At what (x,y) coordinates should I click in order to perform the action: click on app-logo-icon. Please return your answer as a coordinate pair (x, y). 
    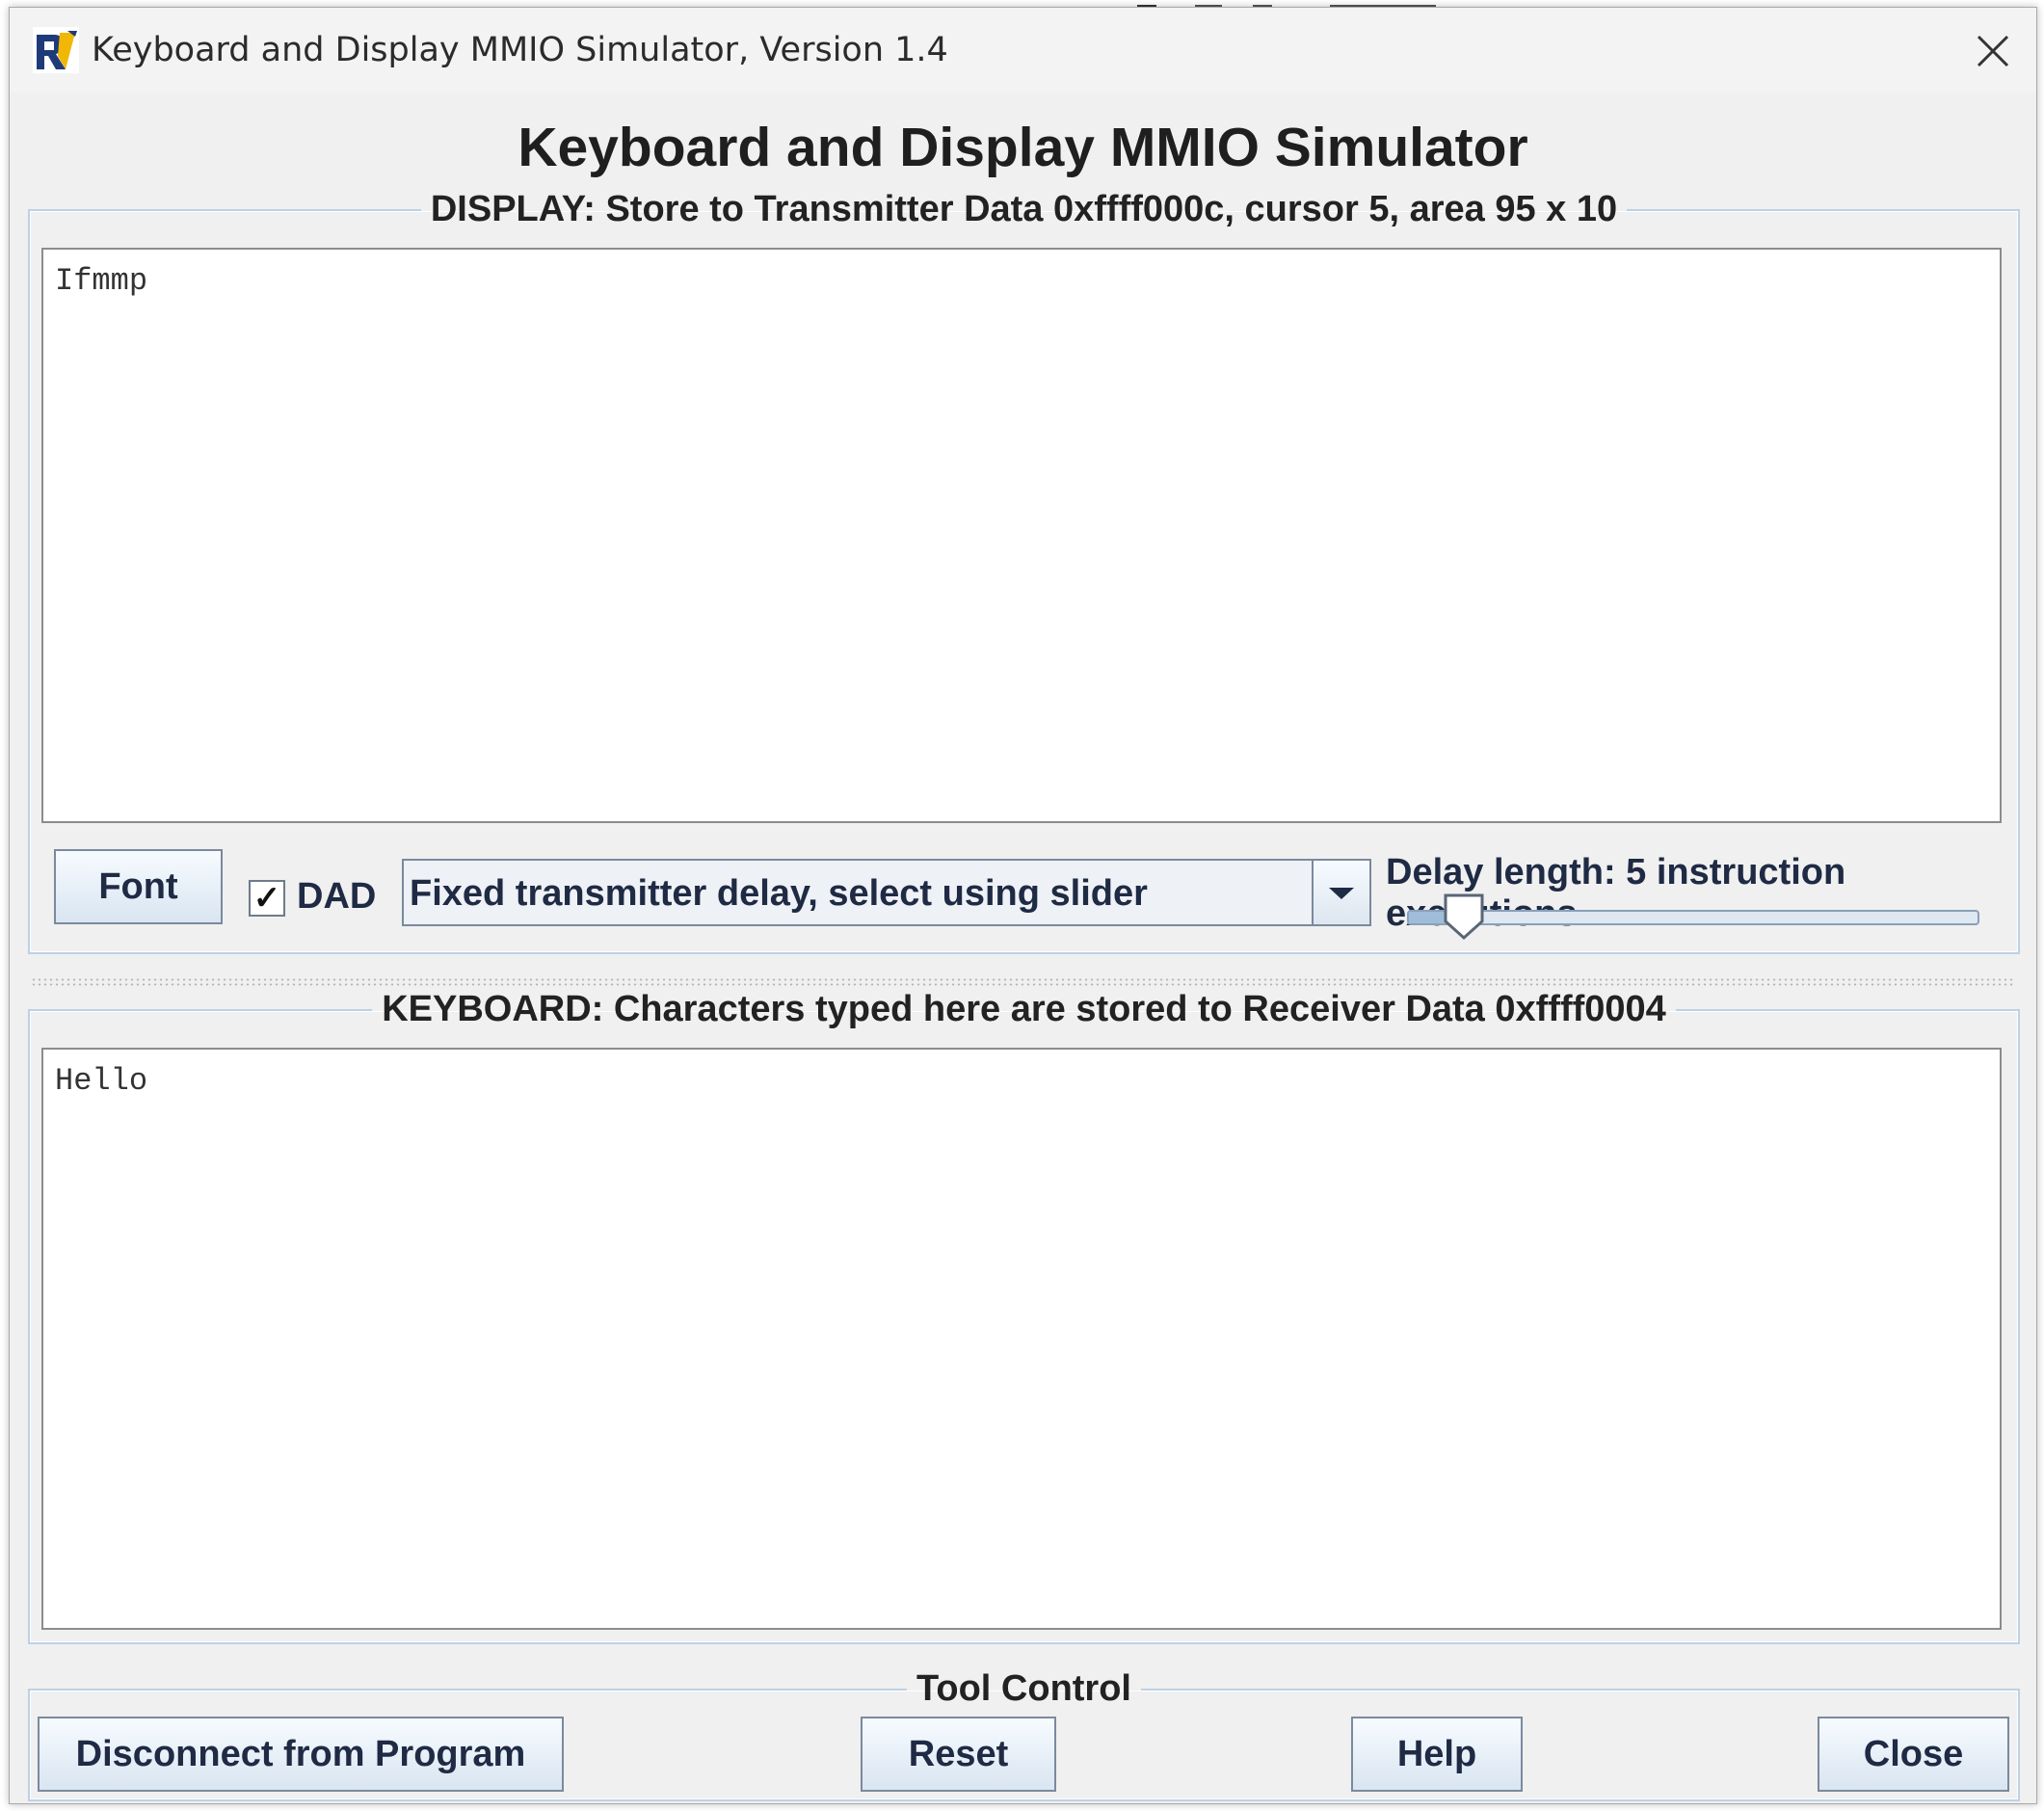
    Looking at the image, I should click on (56, 50).